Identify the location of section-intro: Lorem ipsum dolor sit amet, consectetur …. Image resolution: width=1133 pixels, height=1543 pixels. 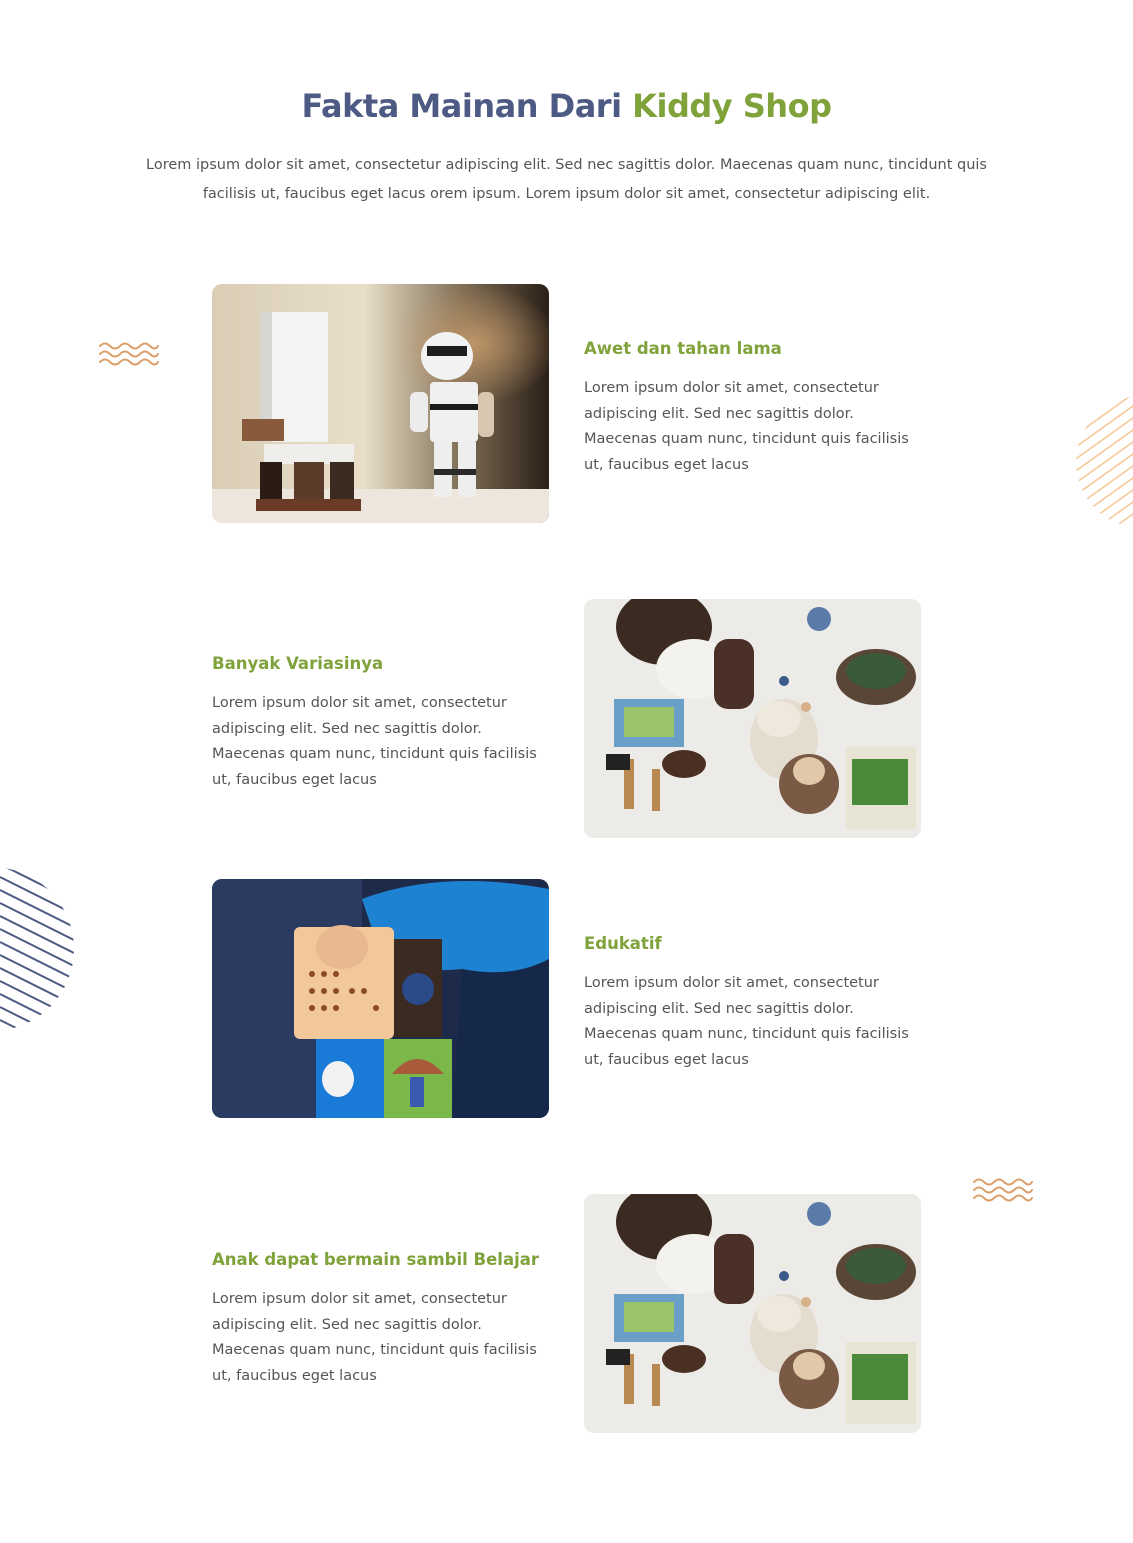
(566, 179).